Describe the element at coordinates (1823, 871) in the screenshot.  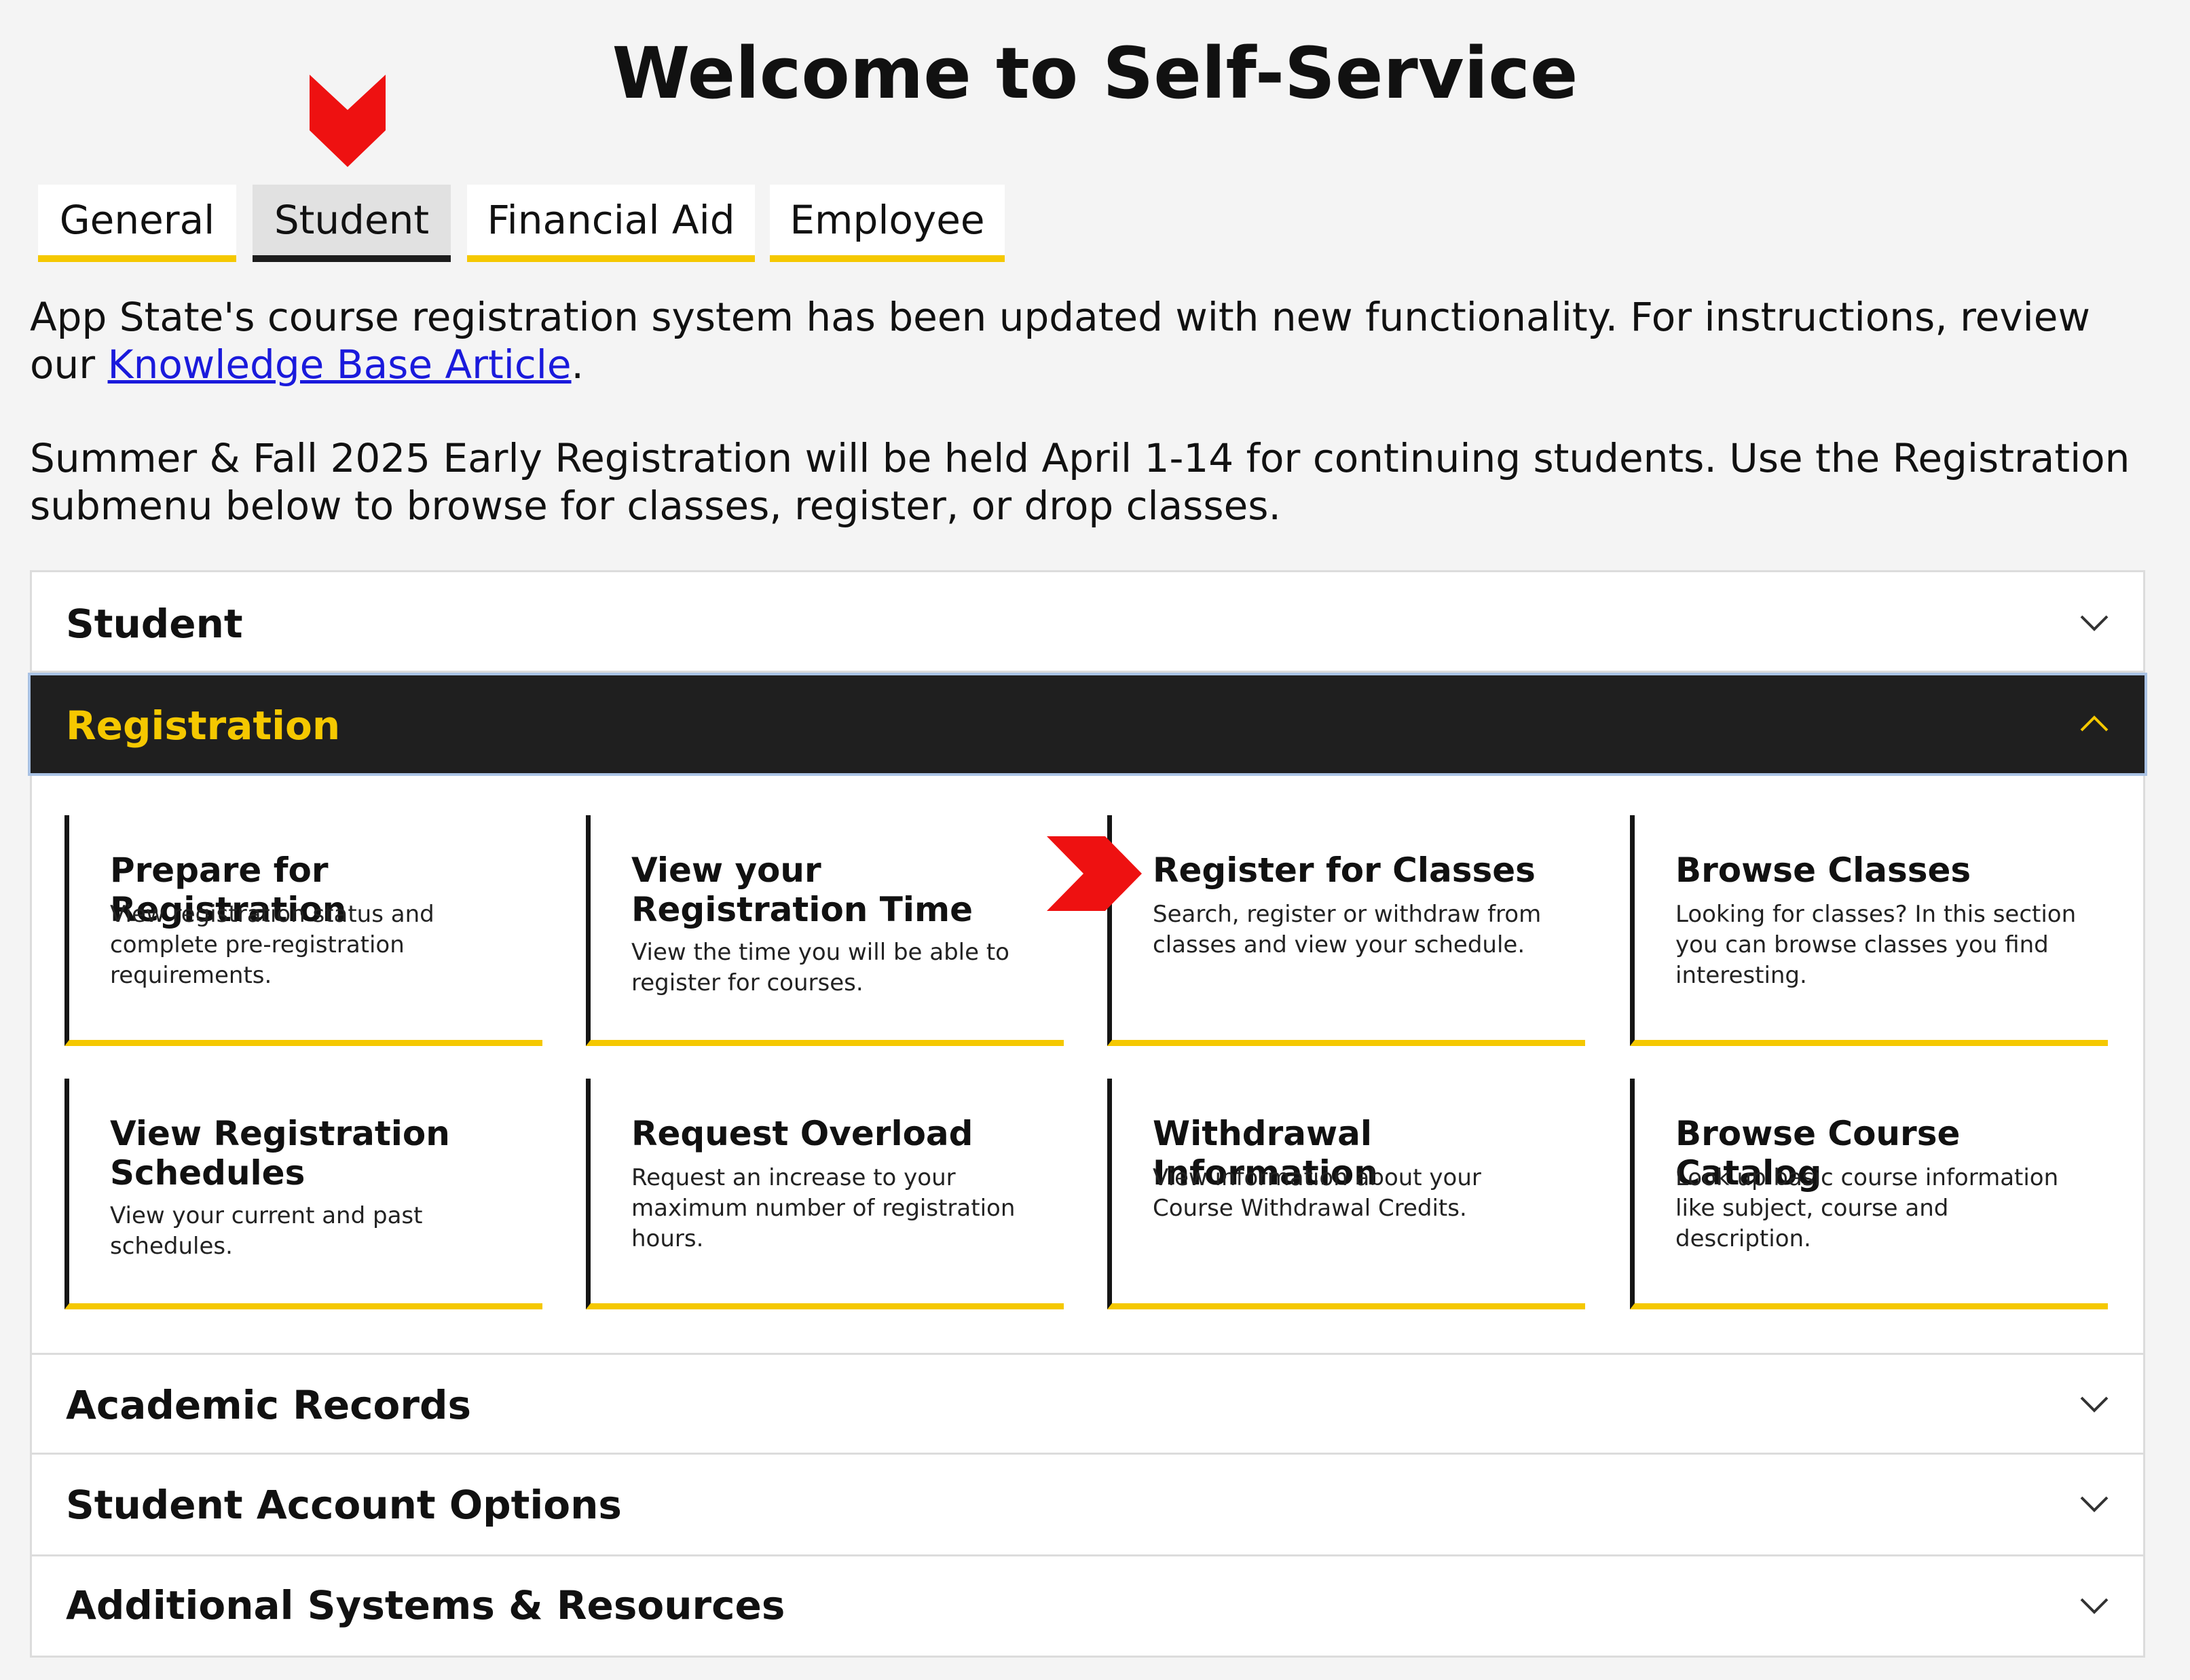
I see `tile-title: Browse Classes` at that location.